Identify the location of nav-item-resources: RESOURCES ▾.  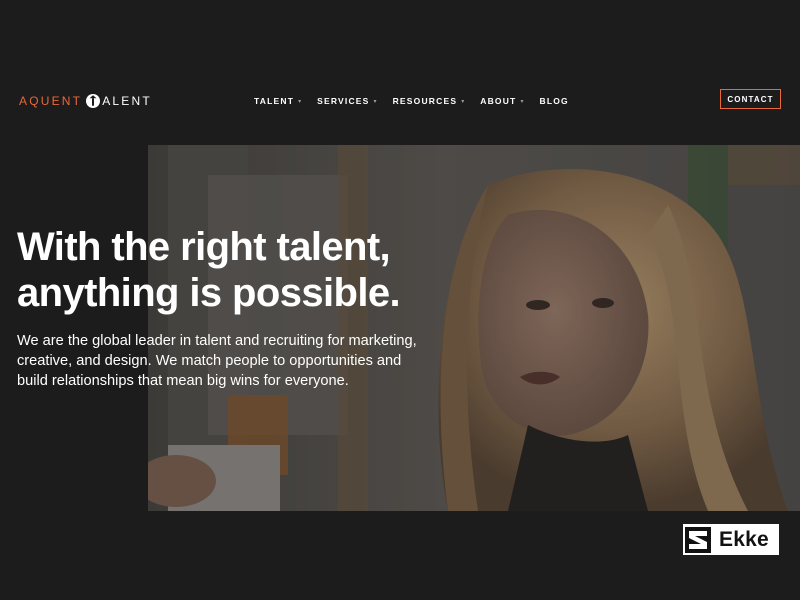
(429, 101).